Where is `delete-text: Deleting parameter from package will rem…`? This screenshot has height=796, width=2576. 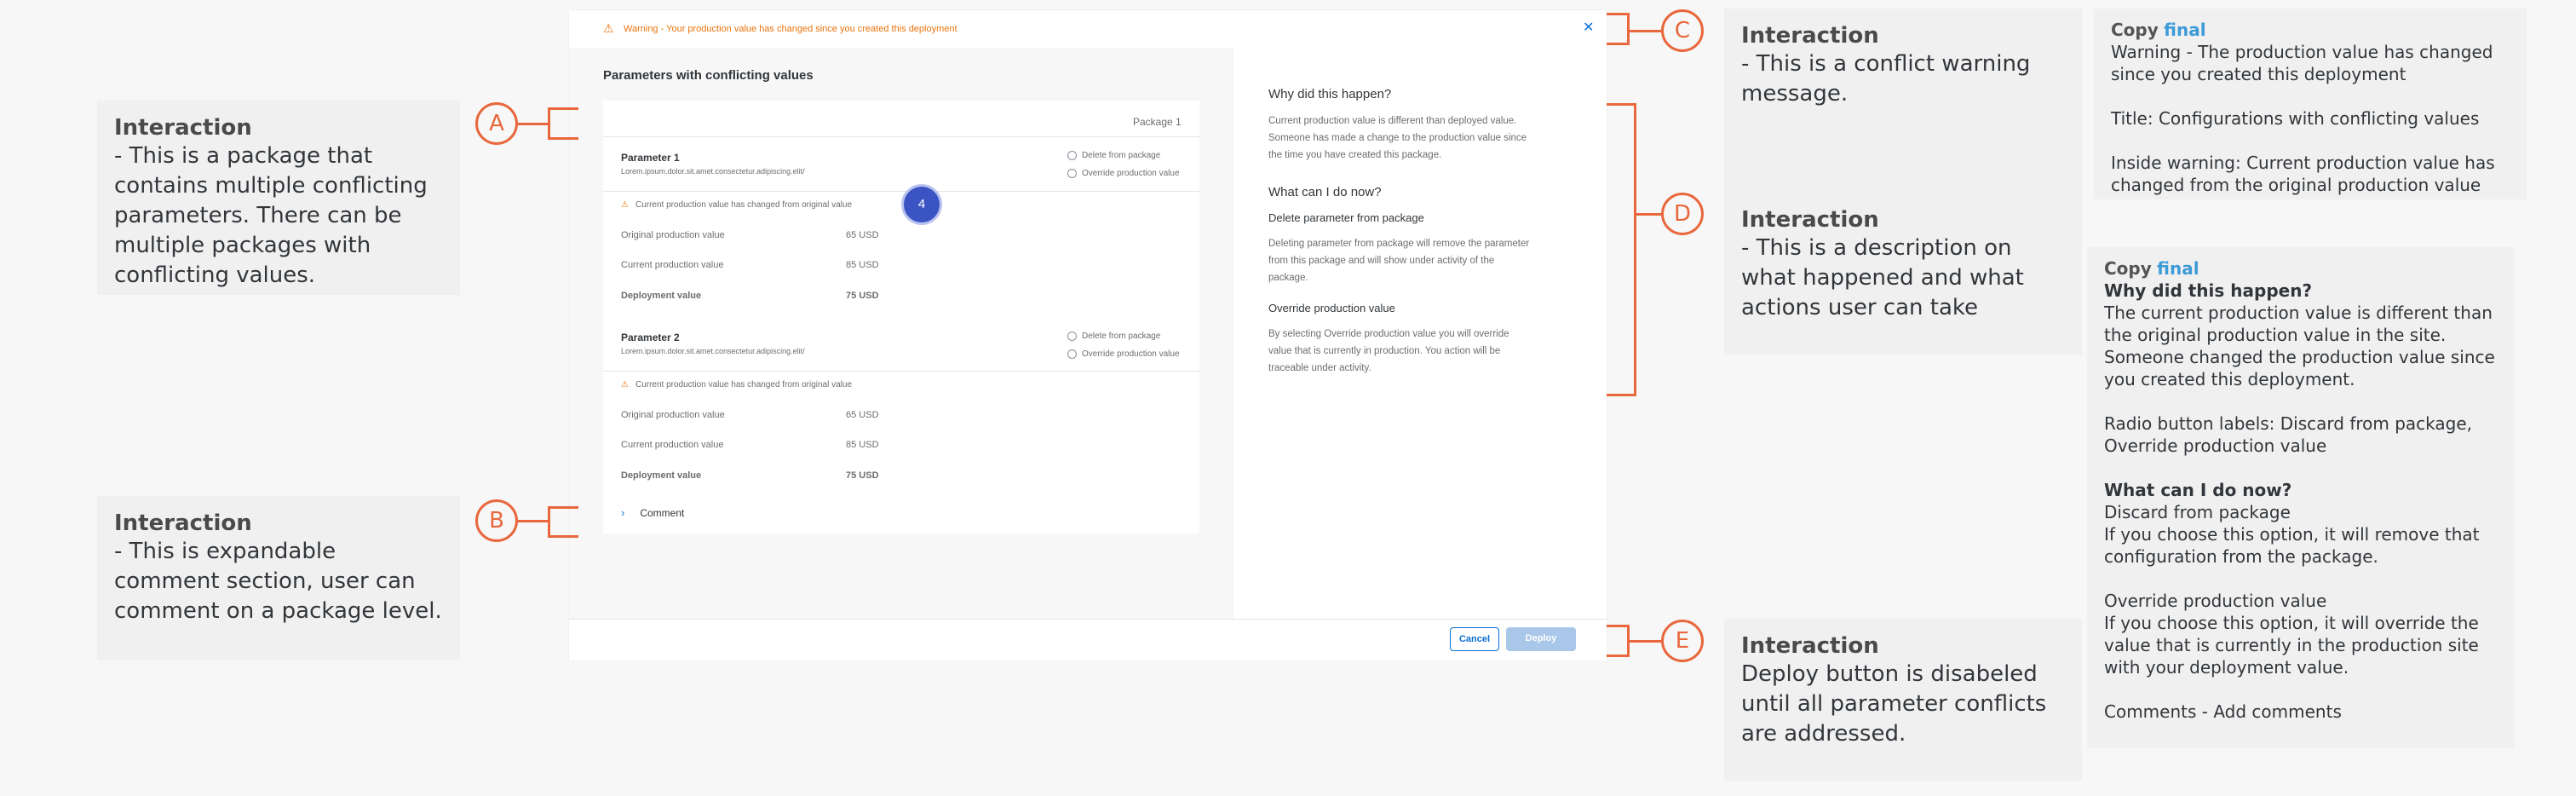
delete-text: Deleting parameter from package will rem… is located at coordinates (1399, 261).